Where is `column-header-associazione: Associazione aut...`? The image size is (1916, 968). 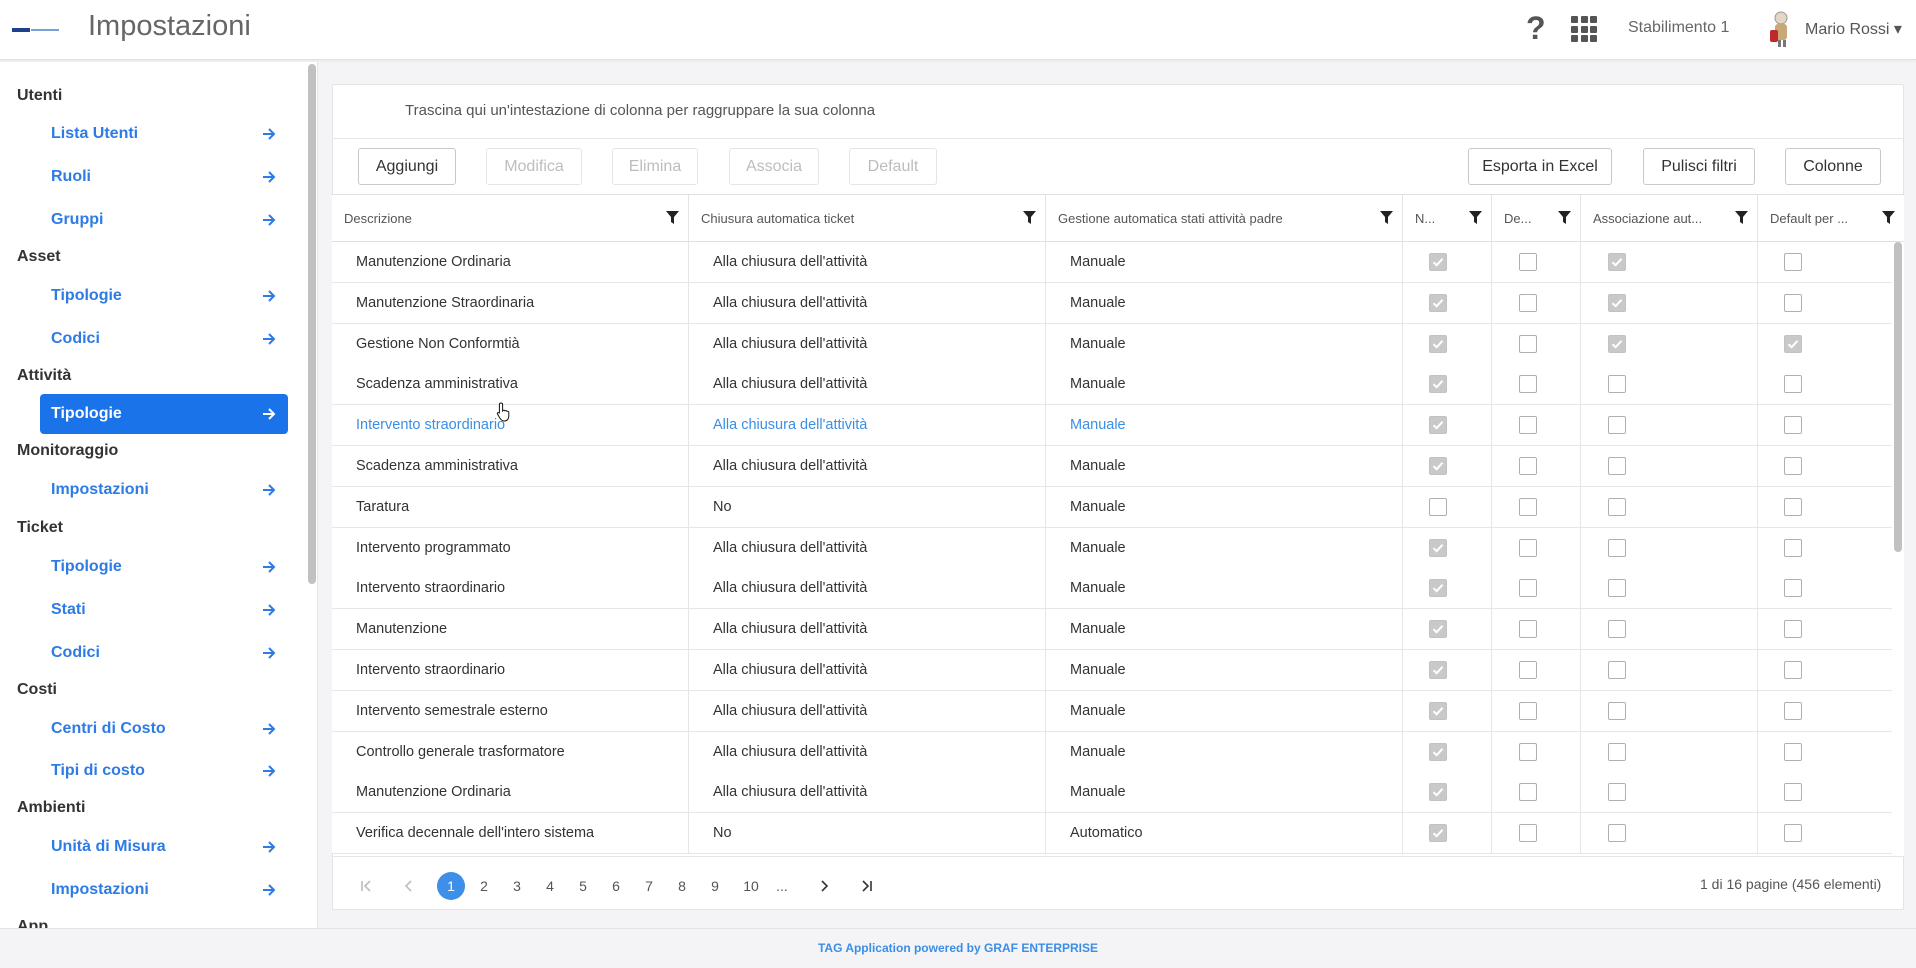 column-header-associazione: Associazione aut... is located at coordinates (1669, 218).